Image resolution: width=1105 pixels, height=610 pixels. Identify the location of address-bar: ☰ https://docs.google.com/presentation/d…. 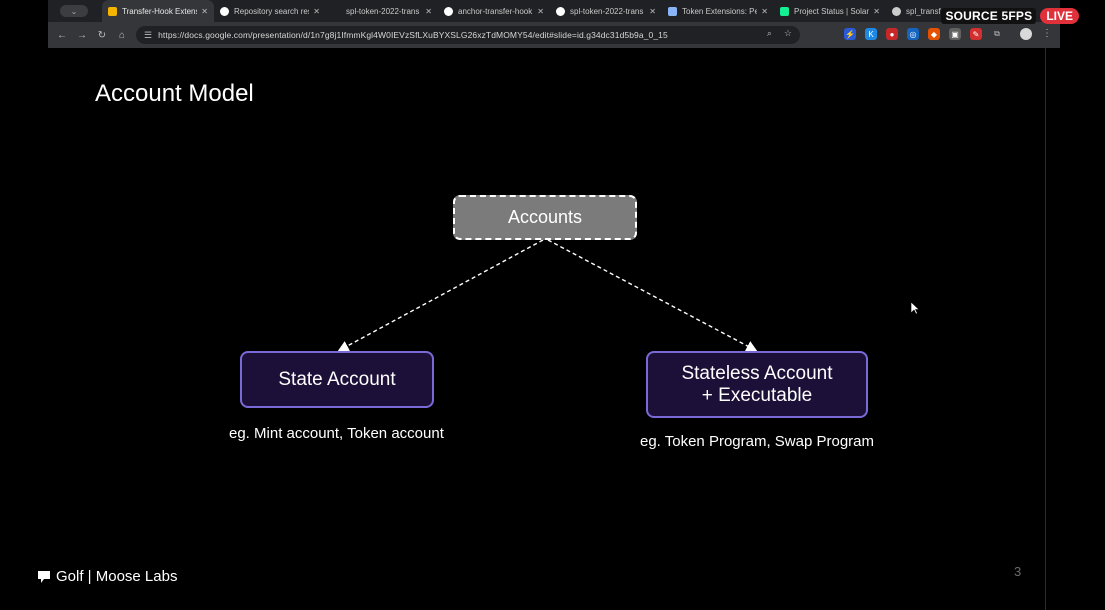
(468, 35).